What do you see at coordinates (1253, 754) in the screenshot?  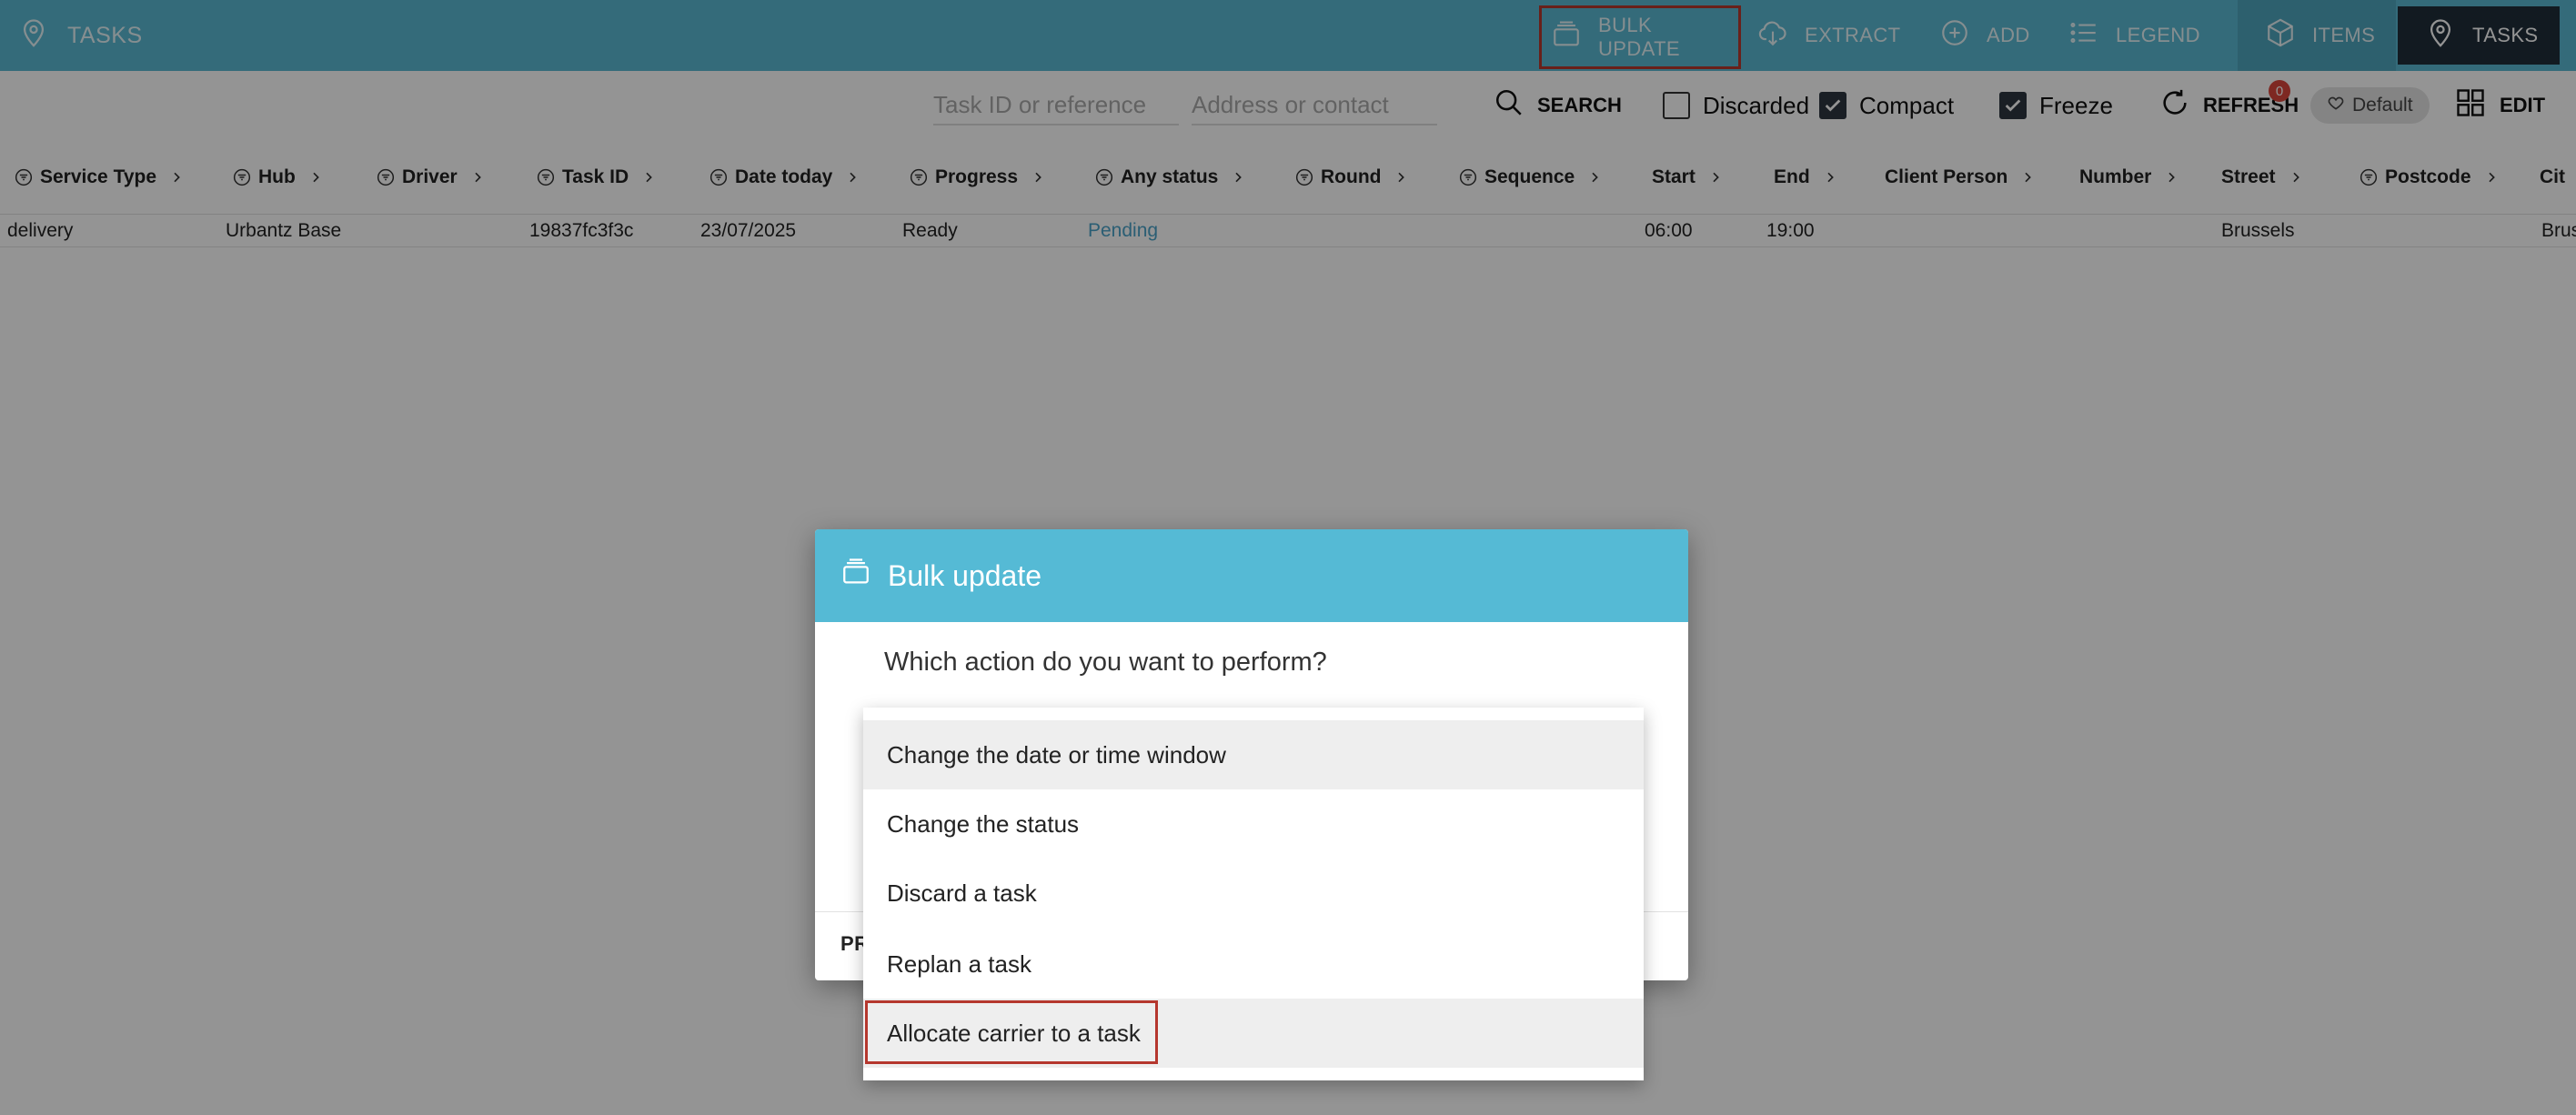 I see `menu-item-change-date: Change the date or time window` at bounding box center [1253, 754].